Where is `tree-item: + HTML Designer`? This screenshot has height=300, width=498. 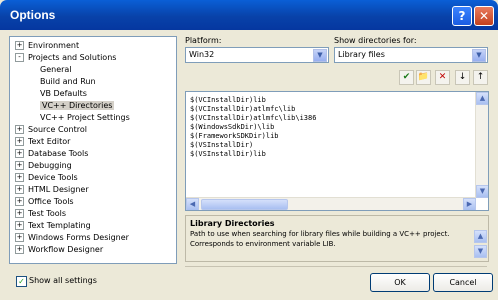
tree-item: + HTML Designer is located at coordinates (52, 189).